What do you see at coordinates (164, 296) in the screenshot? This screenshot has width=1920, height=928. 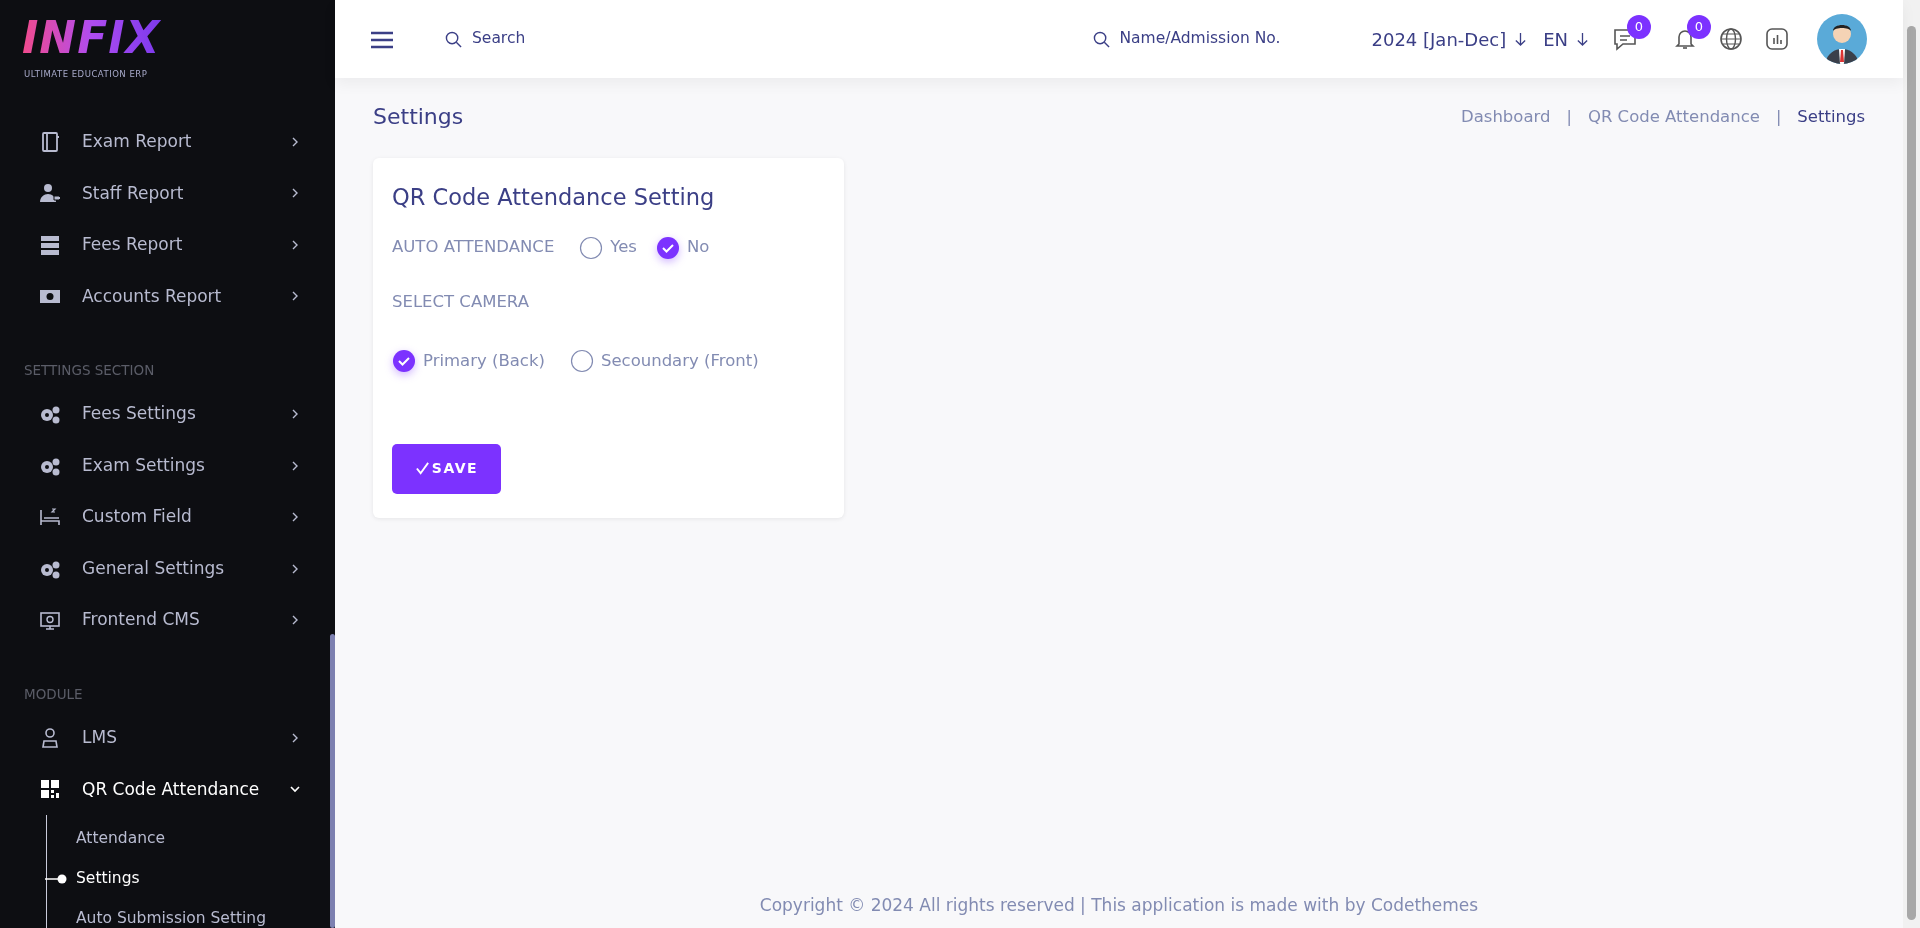 I see `sidebar-item: Accounts Report` at bounding box center [164, 296].